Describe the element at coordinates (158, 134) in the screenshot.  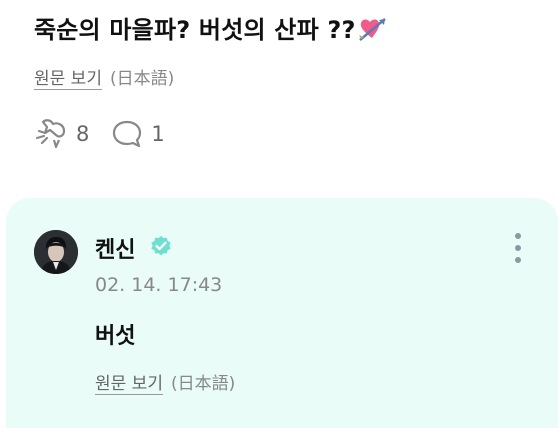
I see `comment-count: 1` at that location.